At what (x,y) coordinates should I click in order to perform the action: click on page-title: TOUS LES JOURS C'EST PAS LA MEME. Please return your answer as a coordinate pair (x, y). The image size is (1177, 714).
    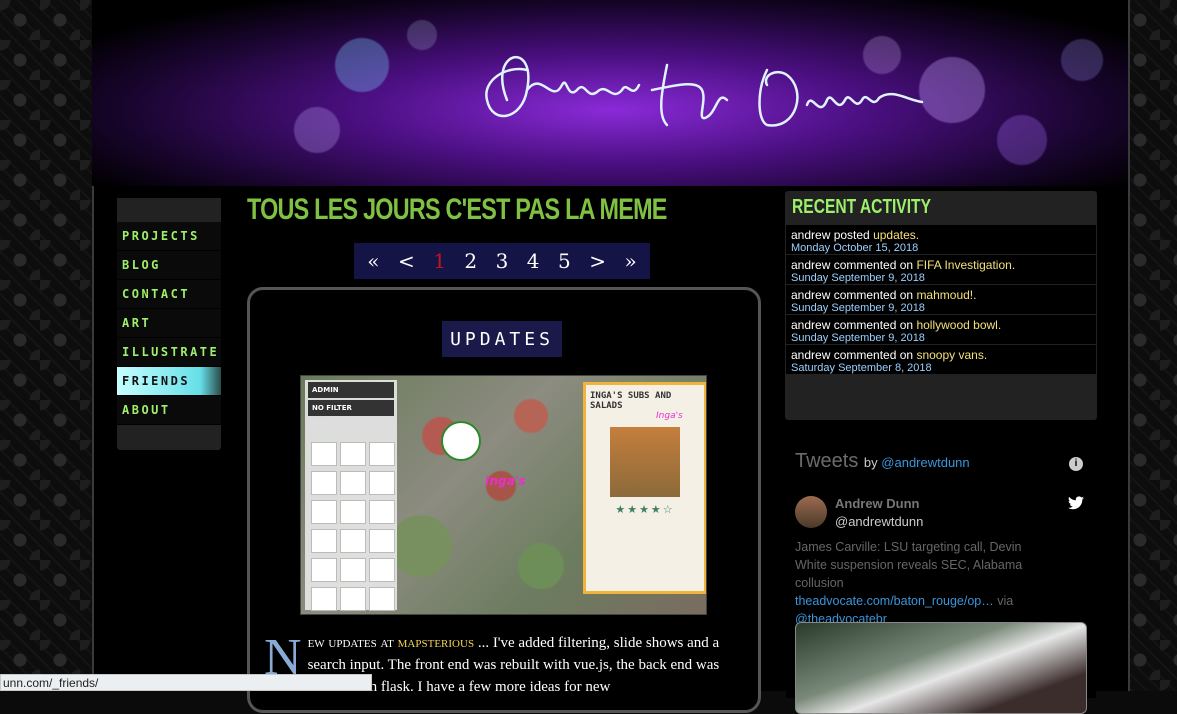
    Looking at the image, I should click on (457, 209).